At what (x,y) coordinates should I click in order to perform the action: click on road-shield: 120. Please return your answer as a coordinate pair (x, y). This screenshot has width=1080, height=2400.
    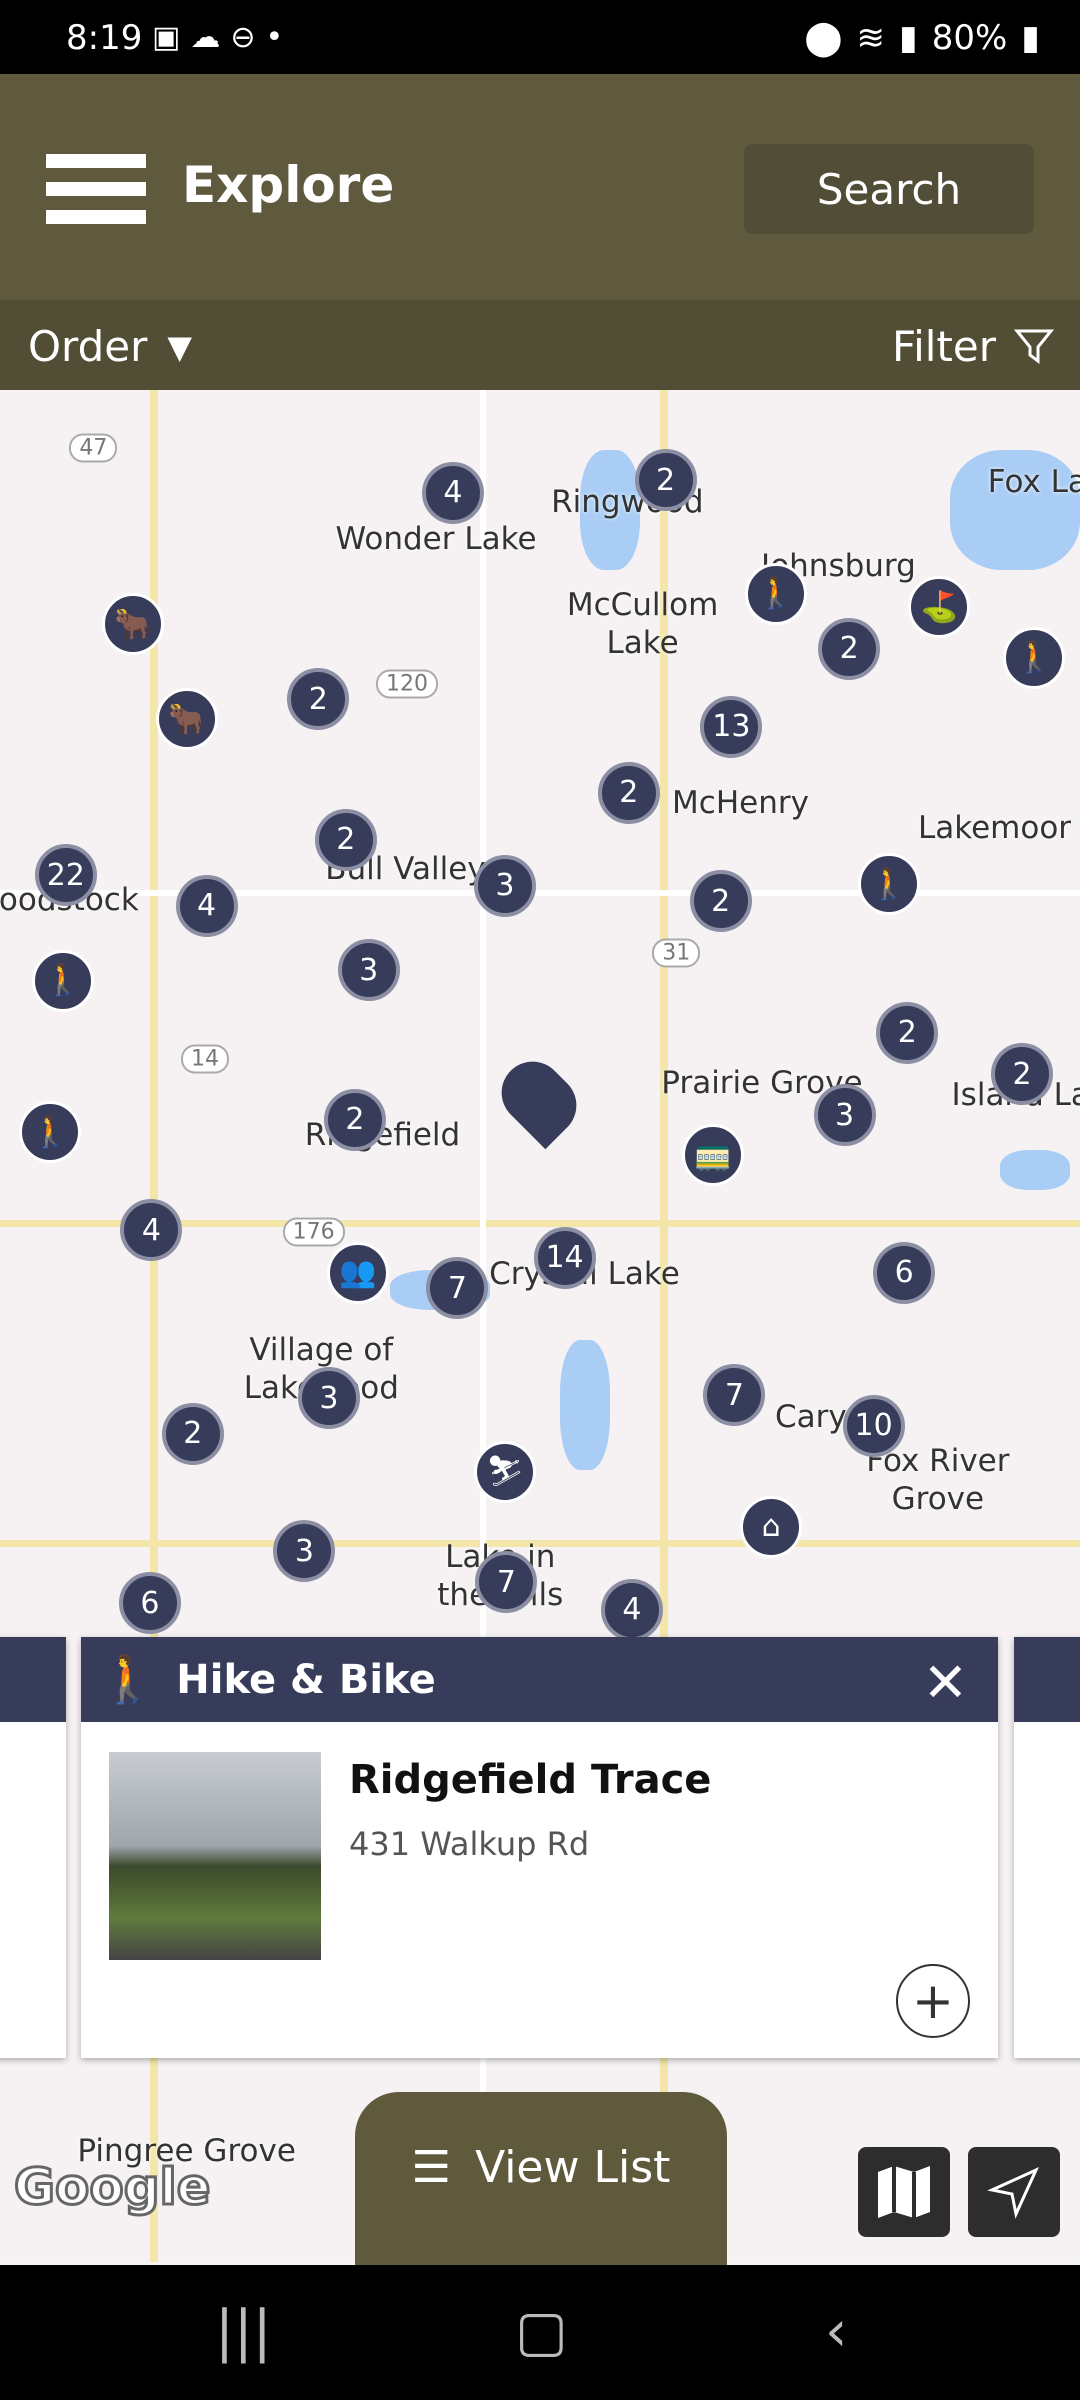
    Looking at the image, I should click on (406, 684).